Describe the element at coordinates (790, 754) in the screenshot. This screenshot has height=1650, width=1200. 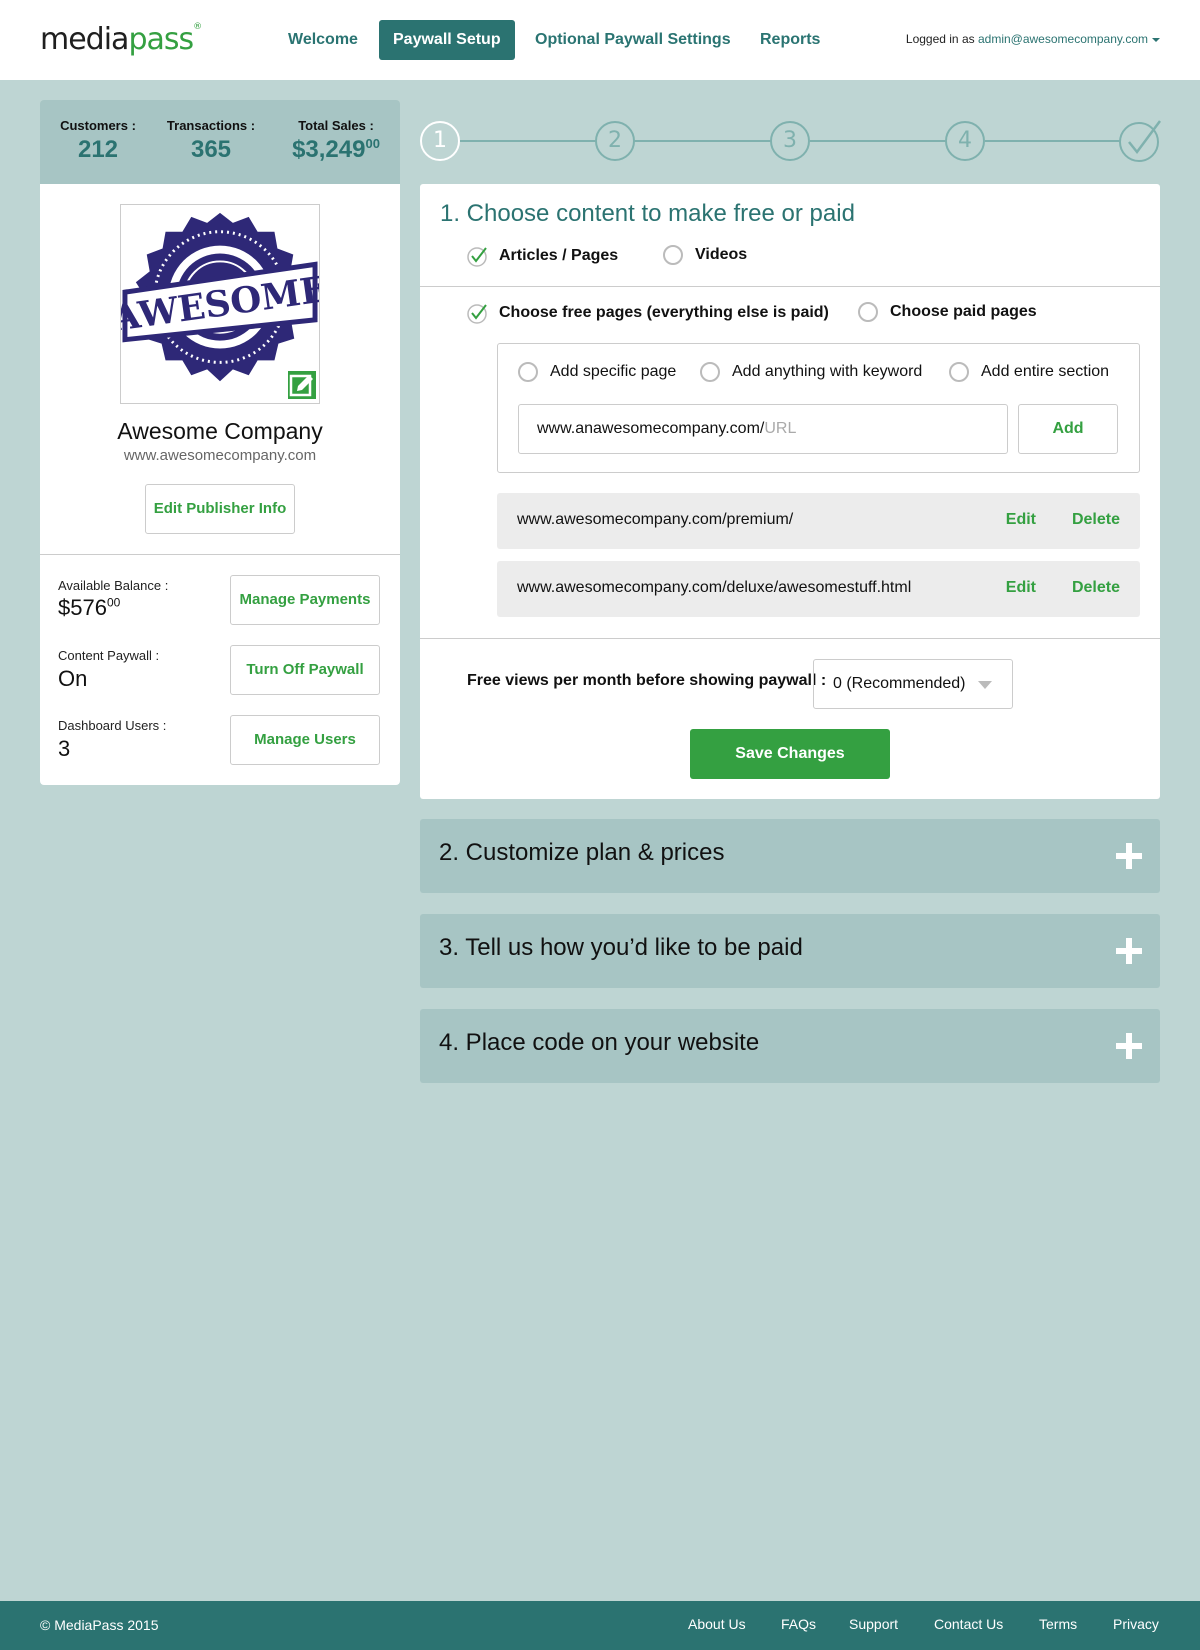
I see `save-changes-button: Save Changes` at that location.